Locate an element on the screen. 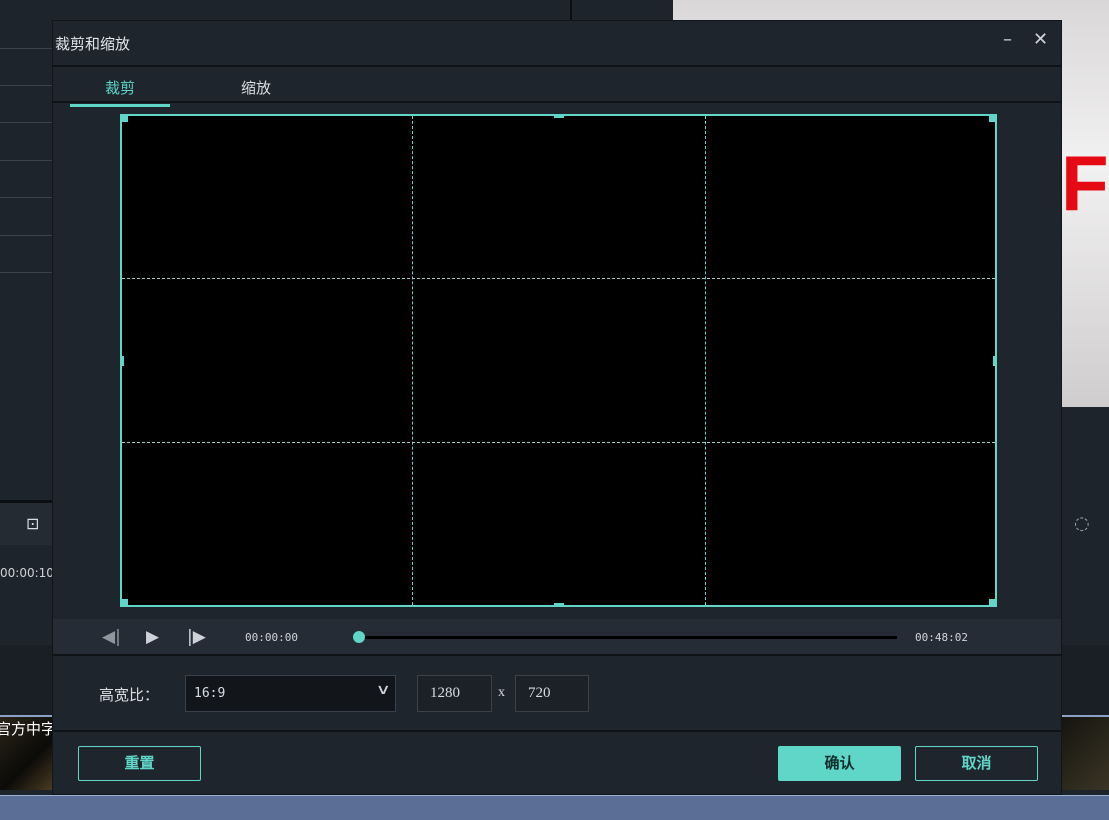 This screenshot has height=820, width=1109. crop-handle-top-left is located at coordinates (124, 118).